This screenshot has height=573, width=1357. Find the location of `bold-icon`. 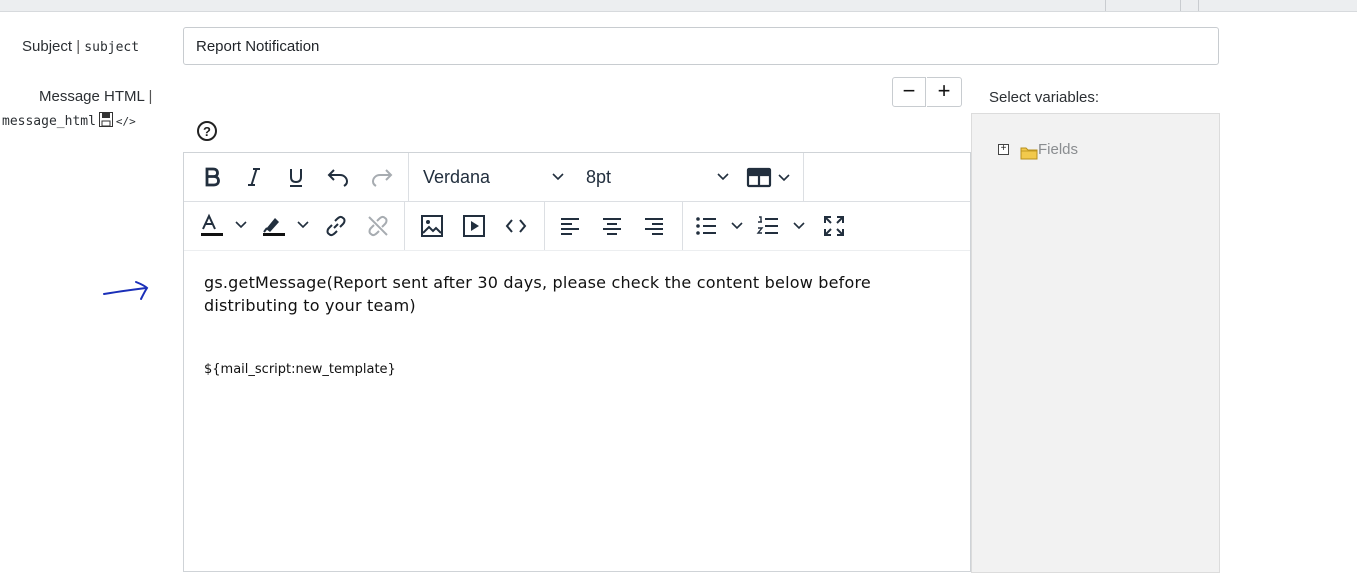

bold-icon is located at coordinates (212, 177).